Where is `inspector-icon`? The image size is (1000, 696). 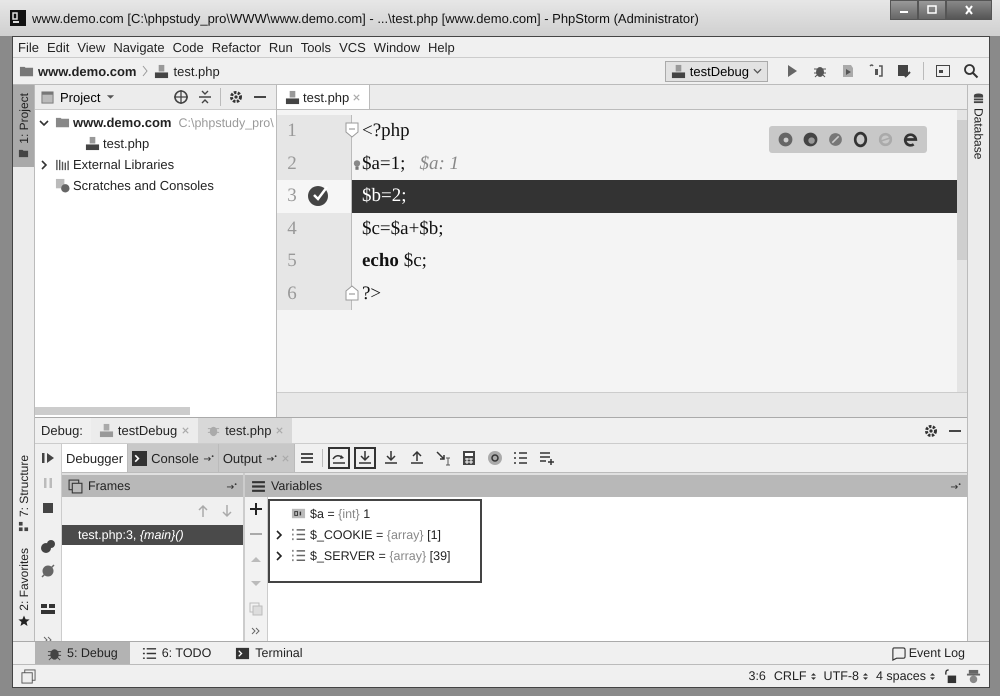 inspector-icon is located at coordinates (973, 676).